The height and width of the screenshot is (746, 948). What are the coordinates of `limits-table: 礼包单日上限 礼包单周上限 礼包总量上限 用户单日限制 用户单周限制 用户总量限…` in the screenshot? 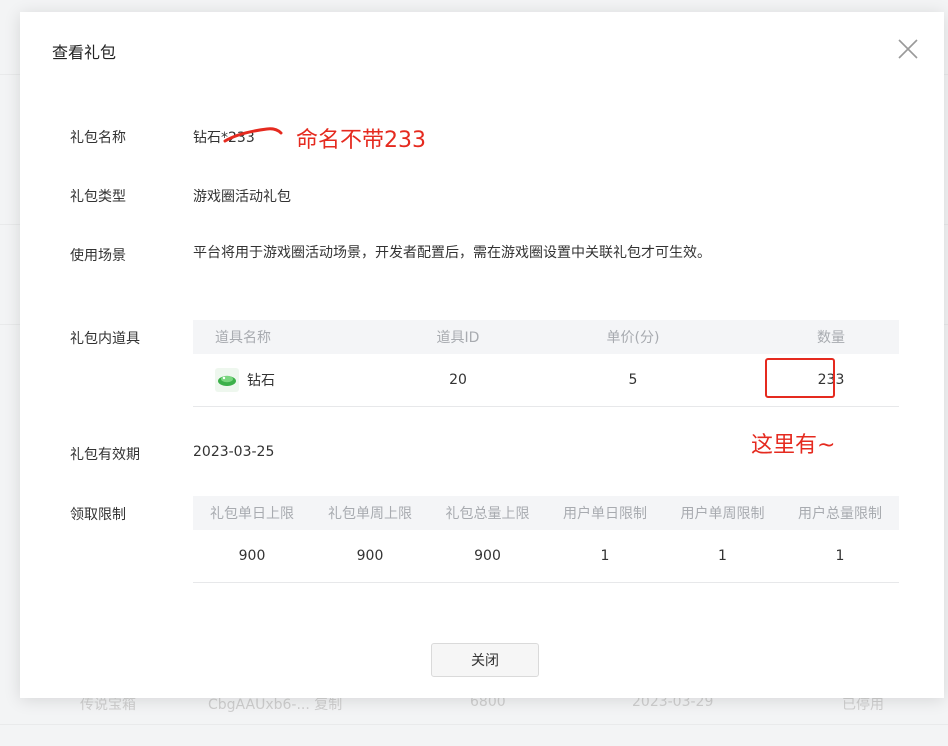 It's located at (546, 539).